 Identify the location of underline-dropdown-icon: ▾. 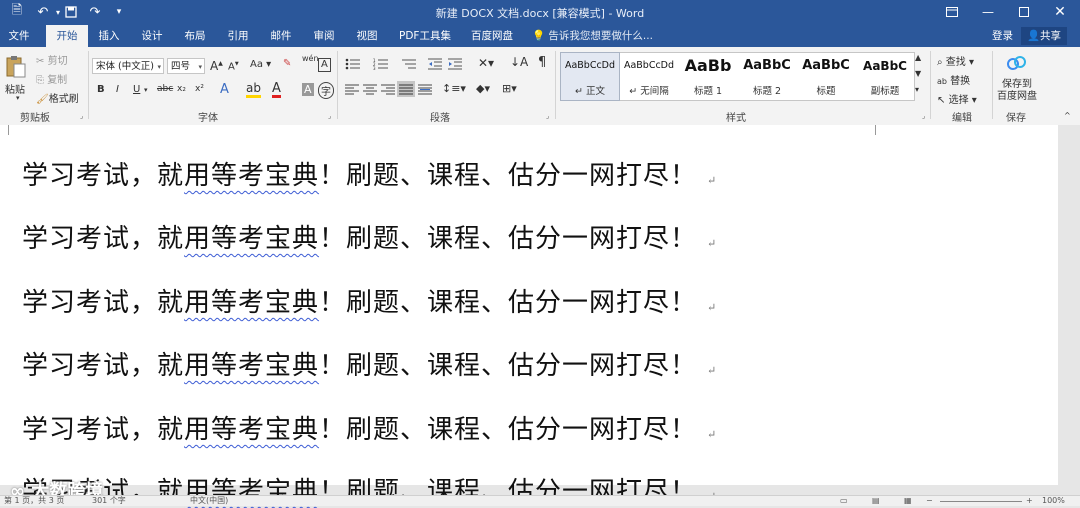
(146, 90).